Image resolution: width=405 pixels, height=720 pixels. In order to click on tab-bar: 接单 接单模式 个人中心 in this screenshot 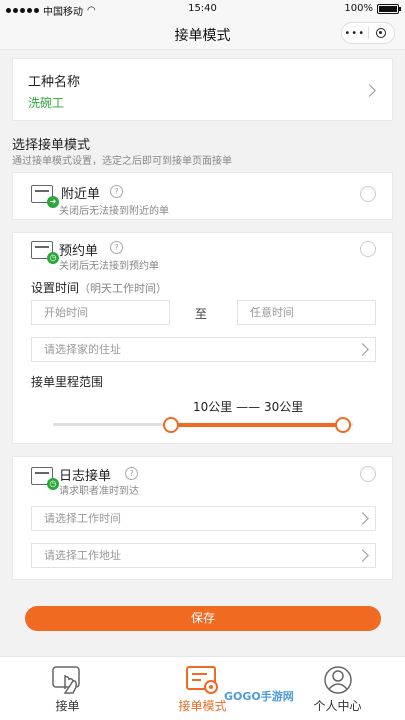, I will do `click(202, 688)`.